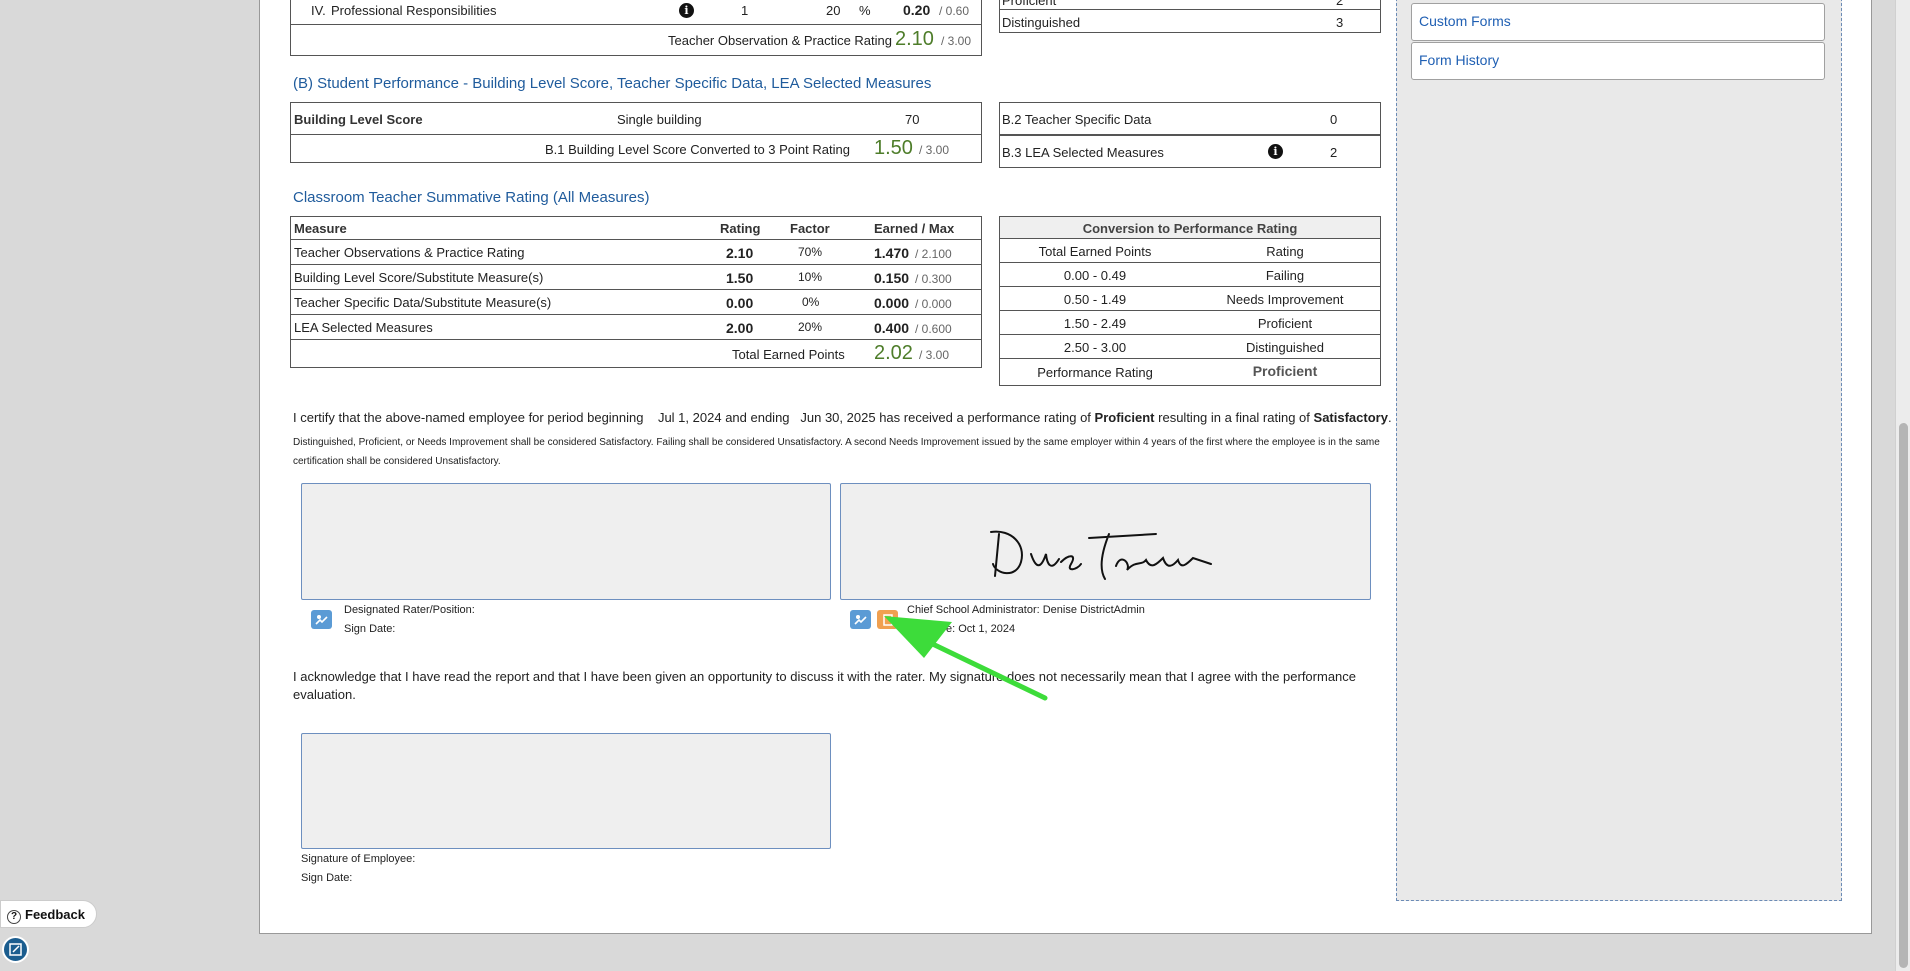 This screenshot has height=971, width=1910. Describe the element at coordinates (1340, 22) in the screenshot. I see `top-right-value-2: 3` at that location.